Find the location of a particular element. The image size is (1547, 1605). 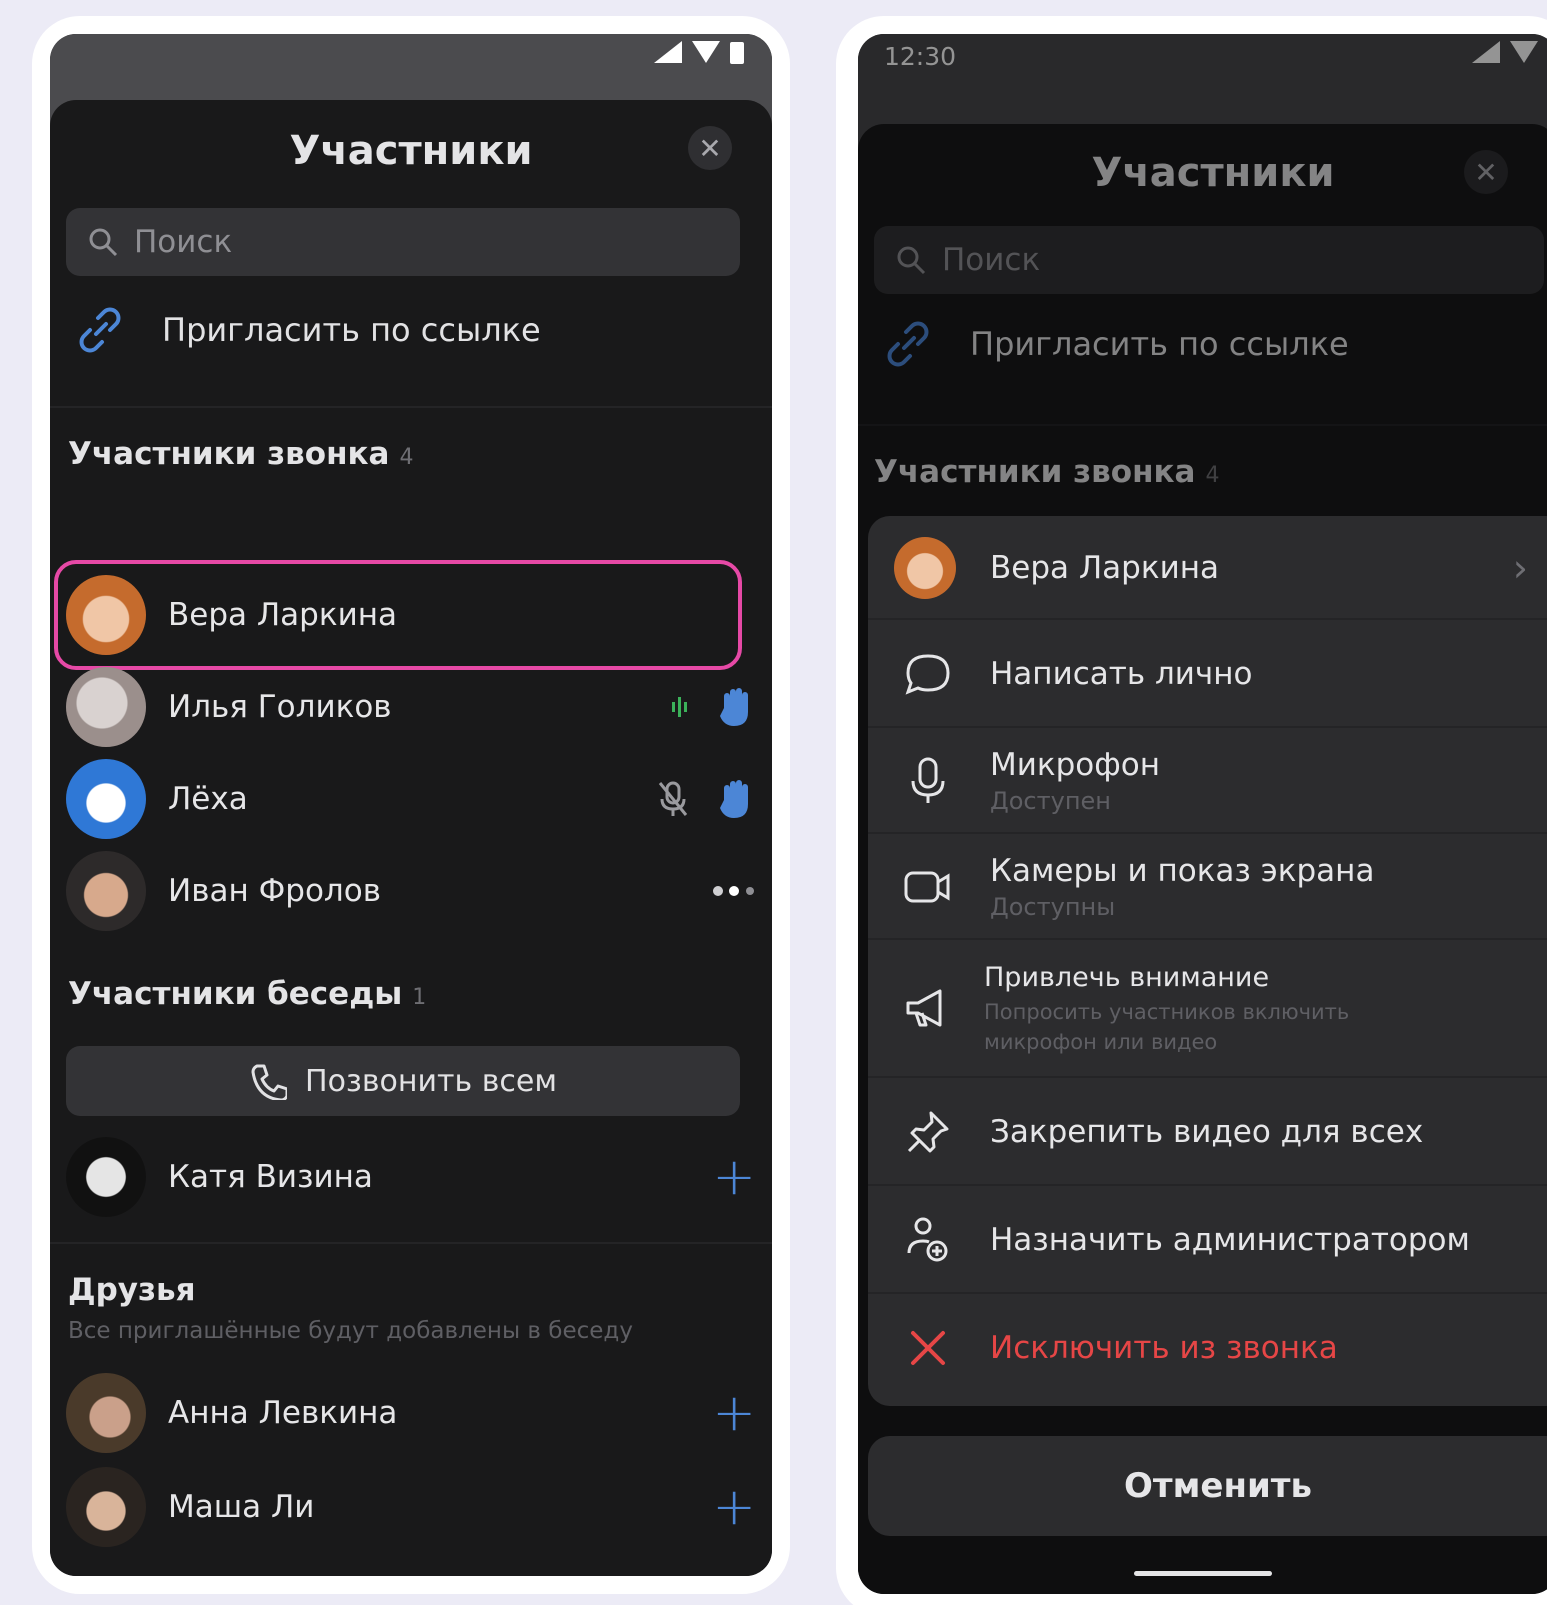

chat-members-header: Участники беседы 1 is located at coordinates (247, 994).